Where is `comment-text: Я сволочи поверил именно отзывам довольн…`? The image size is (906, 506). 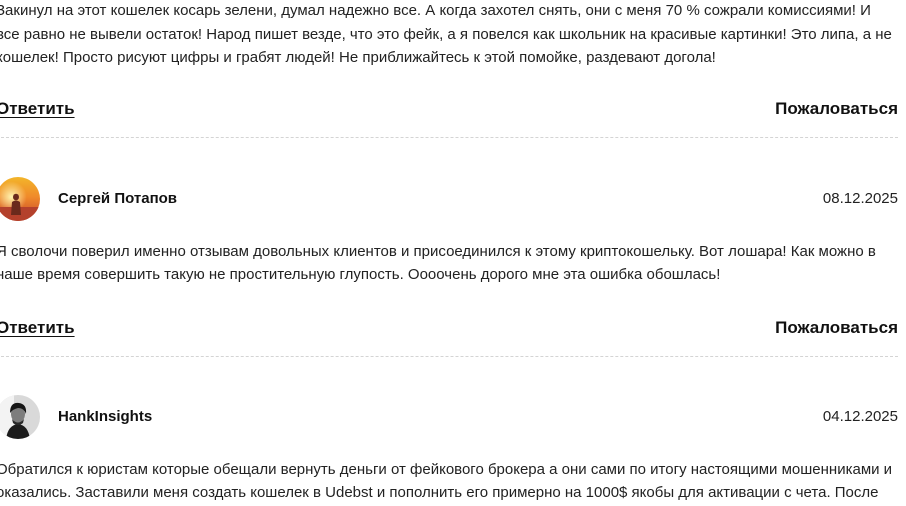 comment-text: Я сволочи поверил именно отзывам довольн… is located at coordinates (438, 263).